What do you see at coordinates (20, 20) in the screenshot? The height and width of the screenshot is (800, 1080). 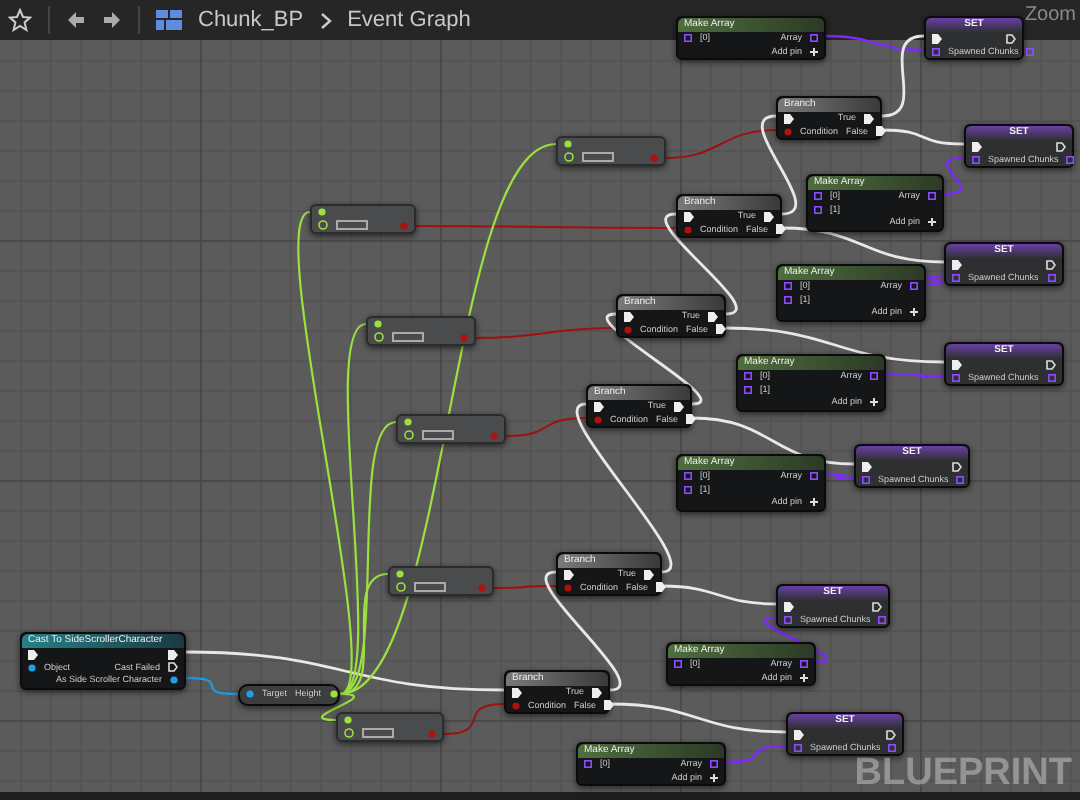 I see `star-icon` at bounding box center [20, 20].